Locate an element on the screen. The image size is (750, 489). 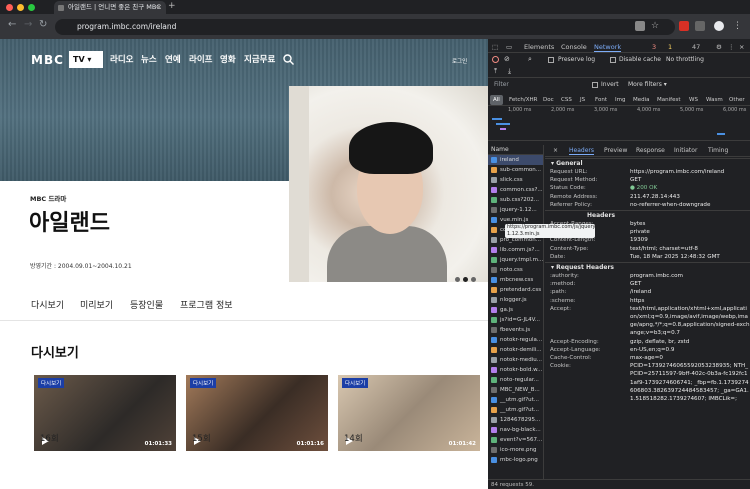
throttling-select: No throttling is located at coordinates (685, 59).